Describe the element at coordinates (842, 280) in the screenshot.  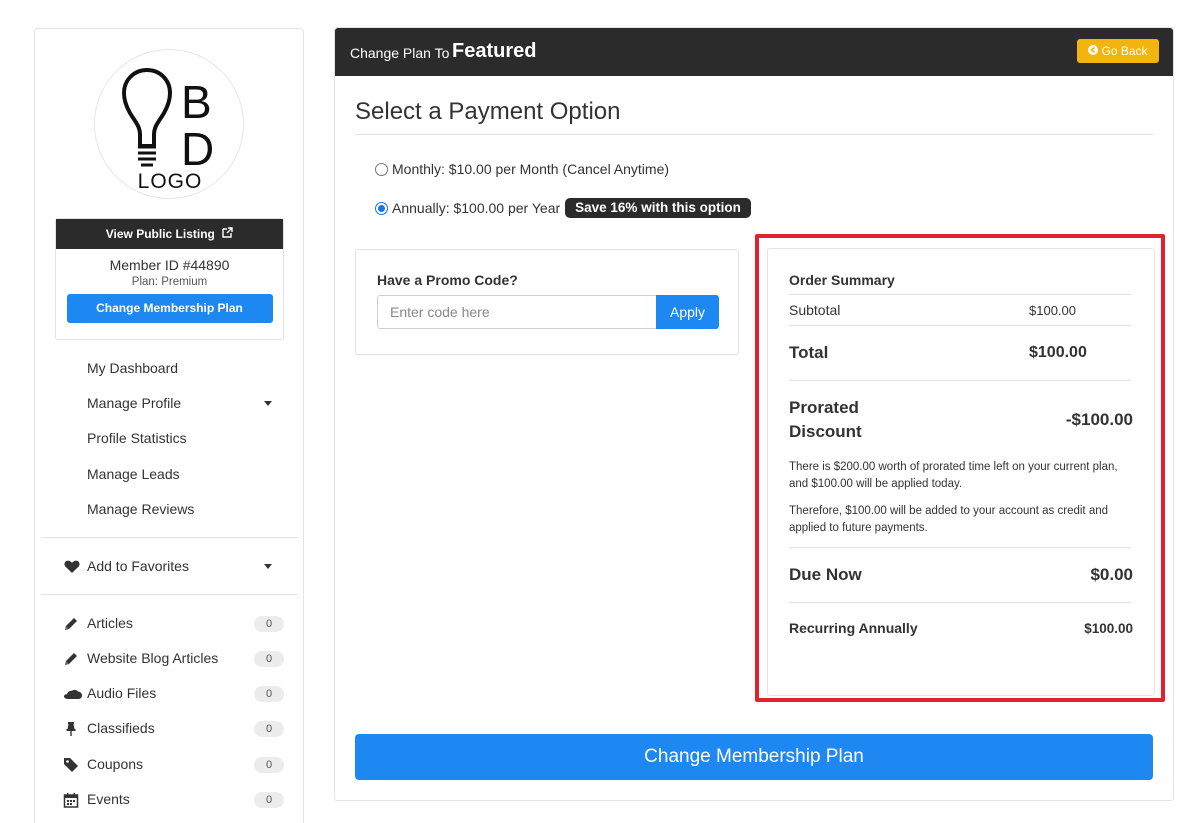
I see `order-summary-title: Order Summary` at that location.